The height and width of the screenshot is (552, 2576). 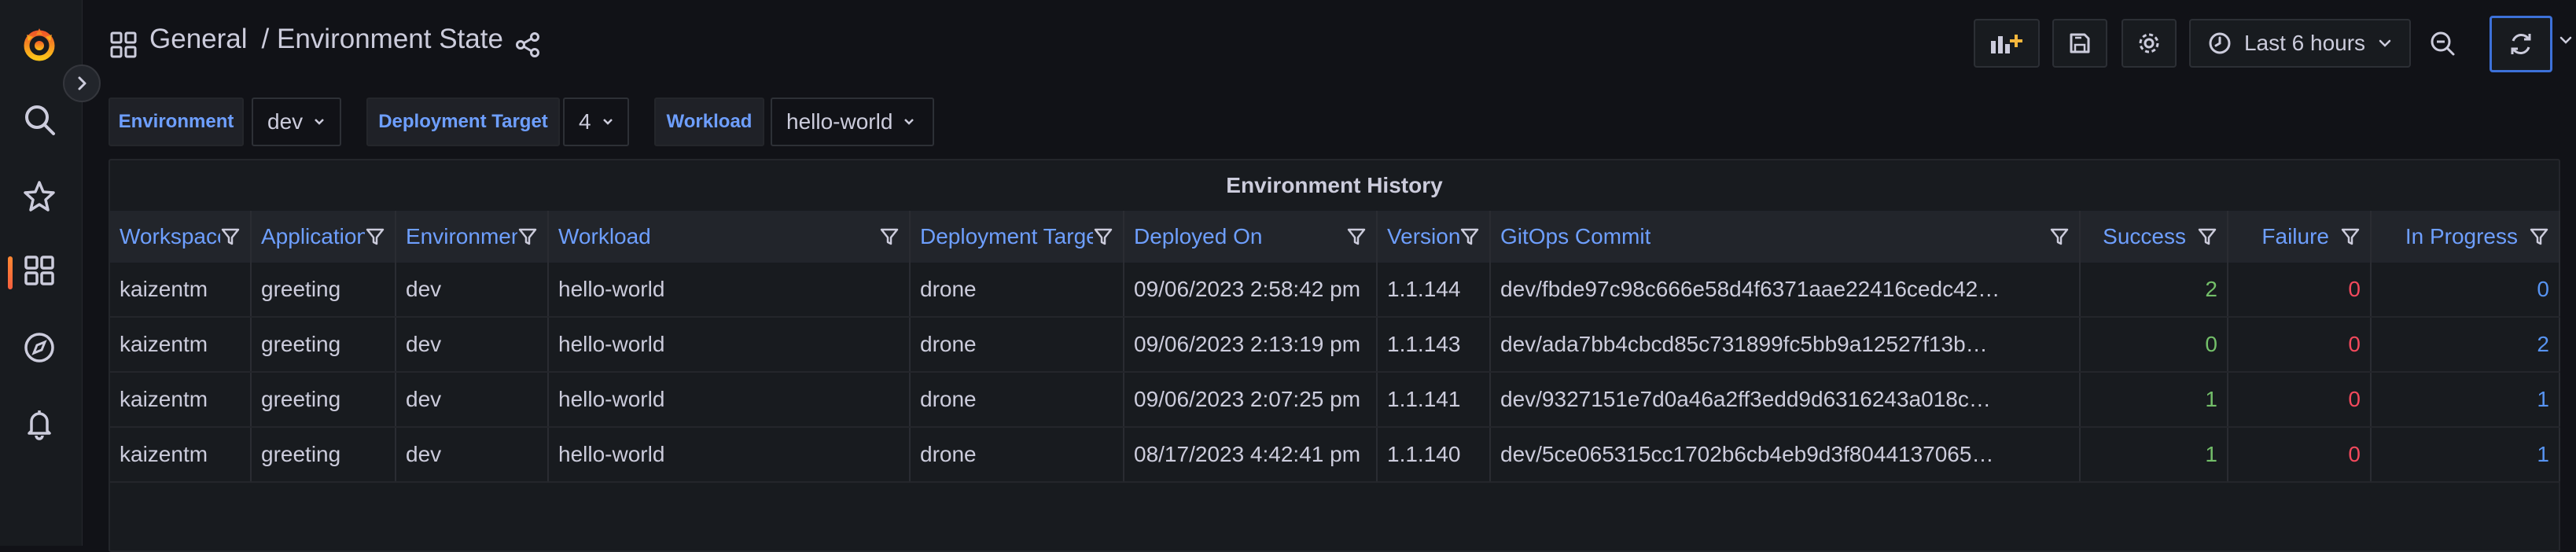 I want to click on add-panel-icon, so click(x=2006, y=44).